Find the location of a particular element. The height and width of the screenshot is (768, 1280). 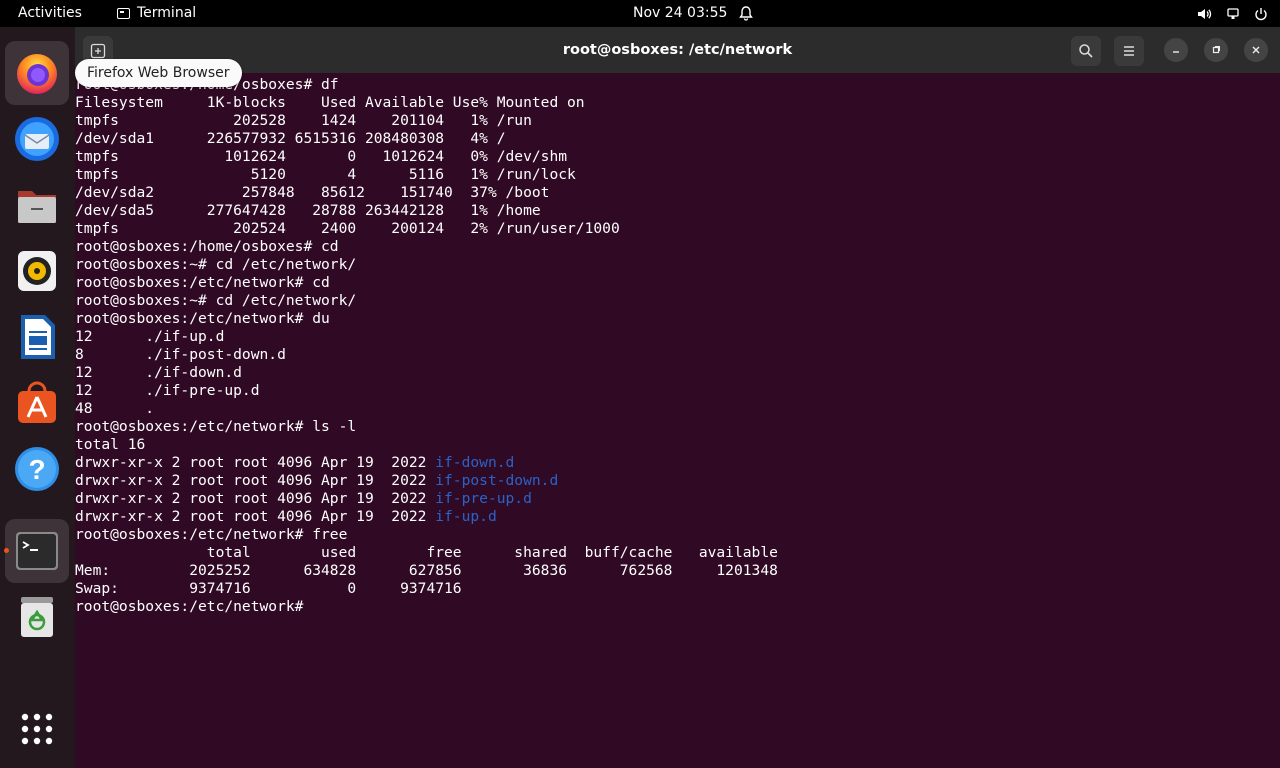

help-icon: ? is located at coordinates (37, 469).